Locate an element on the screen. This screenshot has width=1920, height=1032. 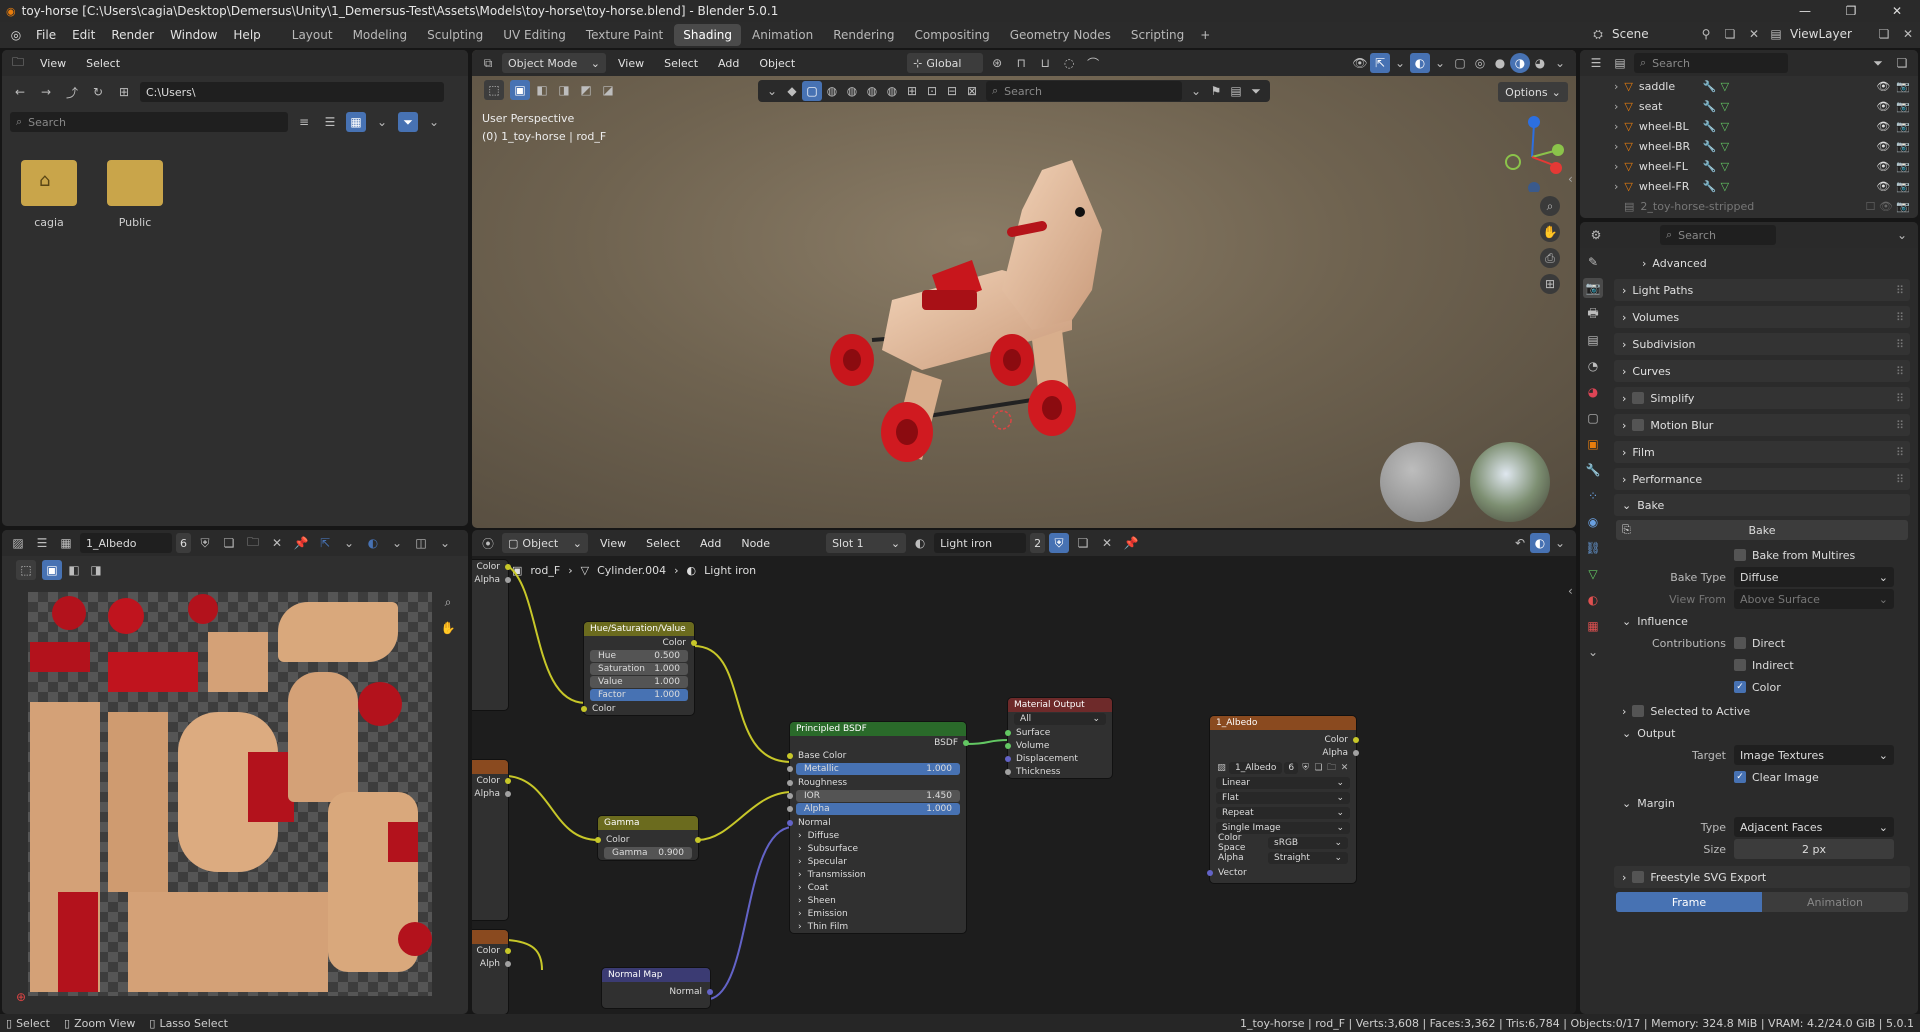
chevron-down-icon: ⌄ is located at coordinates (382, 122).